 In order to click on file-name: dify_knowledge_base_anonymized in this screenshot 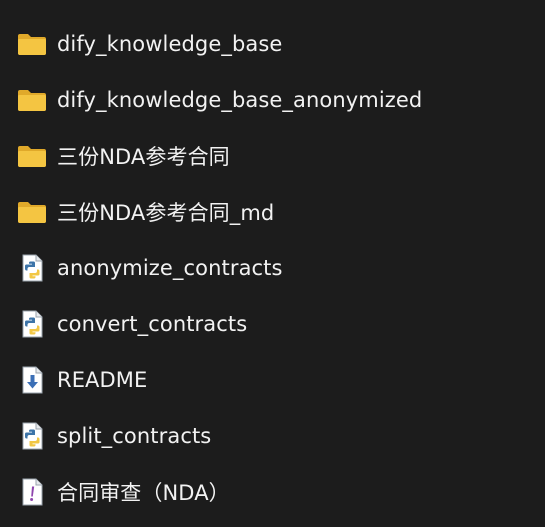, I will do `click(240, 100)`.